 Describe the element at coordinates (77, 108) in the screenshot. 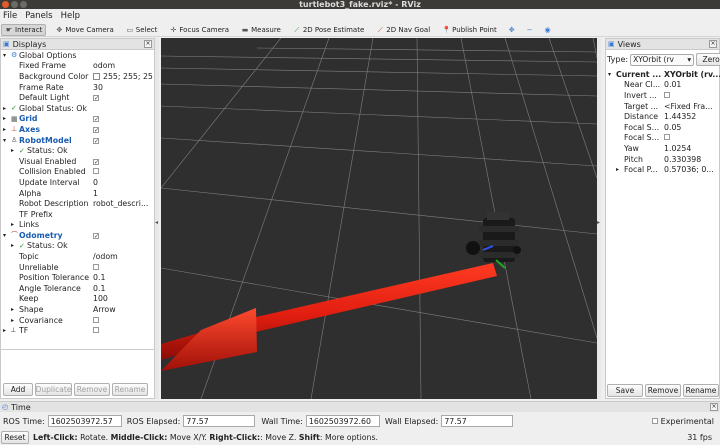

I see `display-row: ▸ ✓ Global Status: Ok` at that location.